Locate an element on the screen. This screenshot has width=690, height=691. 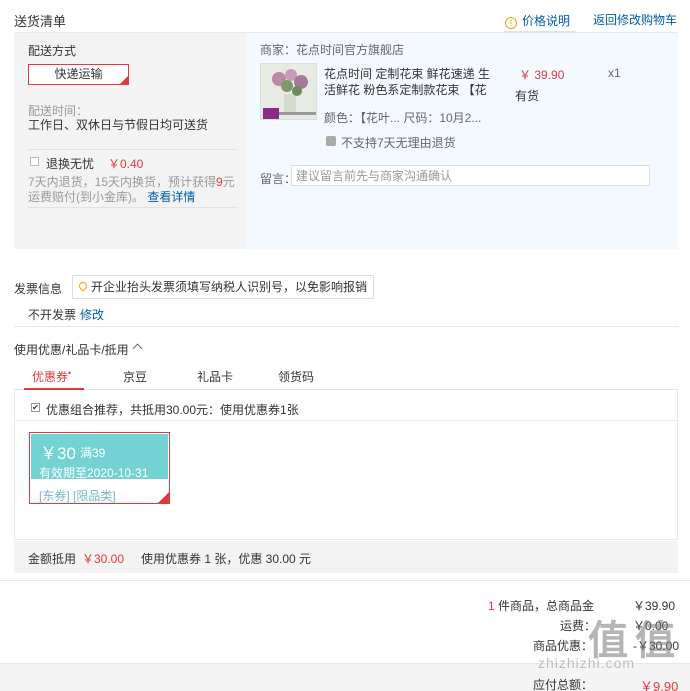
message-input is located at coordinates (470, 175).